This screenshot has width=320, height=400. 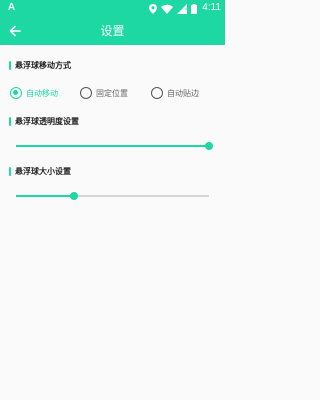 I want to click on section-title-text: 悬浮球移动方式, so click(x=43, y=65).